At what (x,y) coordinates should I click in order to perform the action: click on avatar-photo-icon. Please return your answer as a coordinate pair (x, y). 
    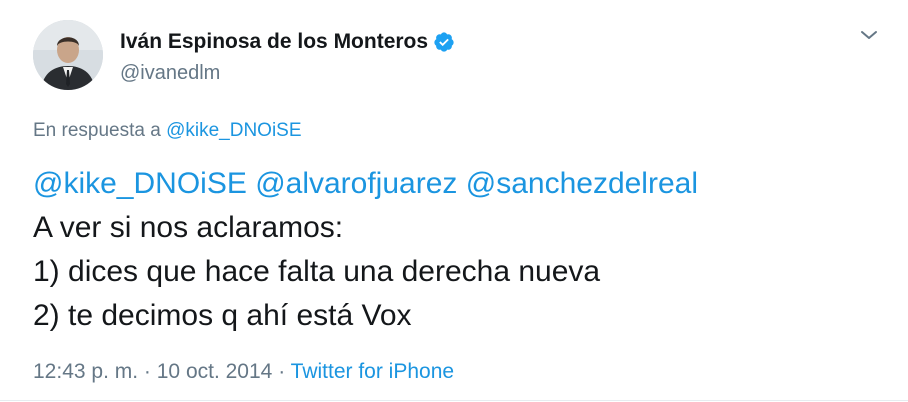
    Looking at the image, I should click on (68, 55).